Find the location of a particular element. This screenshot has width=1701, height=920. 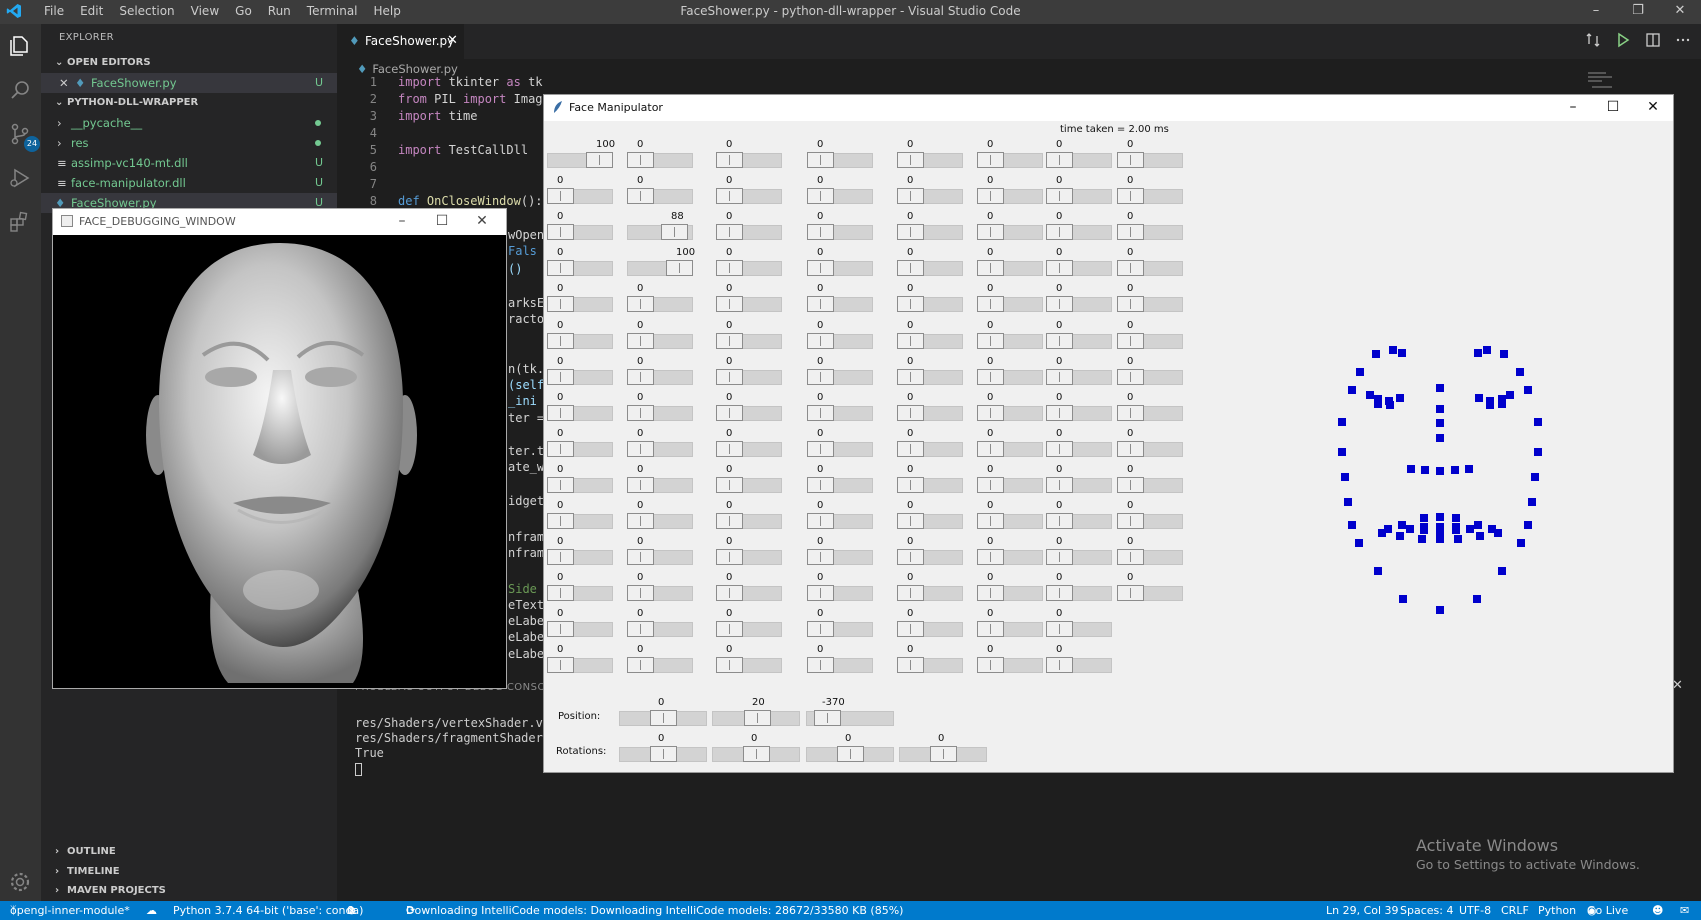

scm-badge: 24 is located at coordinates (32, 144).